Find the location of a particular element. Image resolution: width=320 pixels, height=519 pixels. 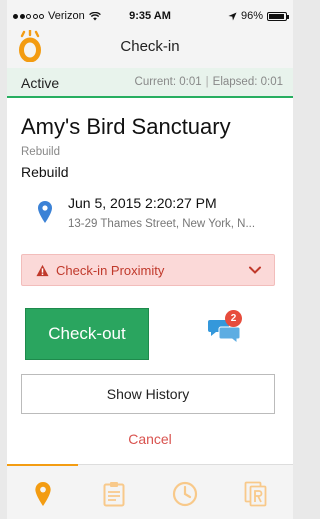

tab-bar is located at coordinates (150, 491).